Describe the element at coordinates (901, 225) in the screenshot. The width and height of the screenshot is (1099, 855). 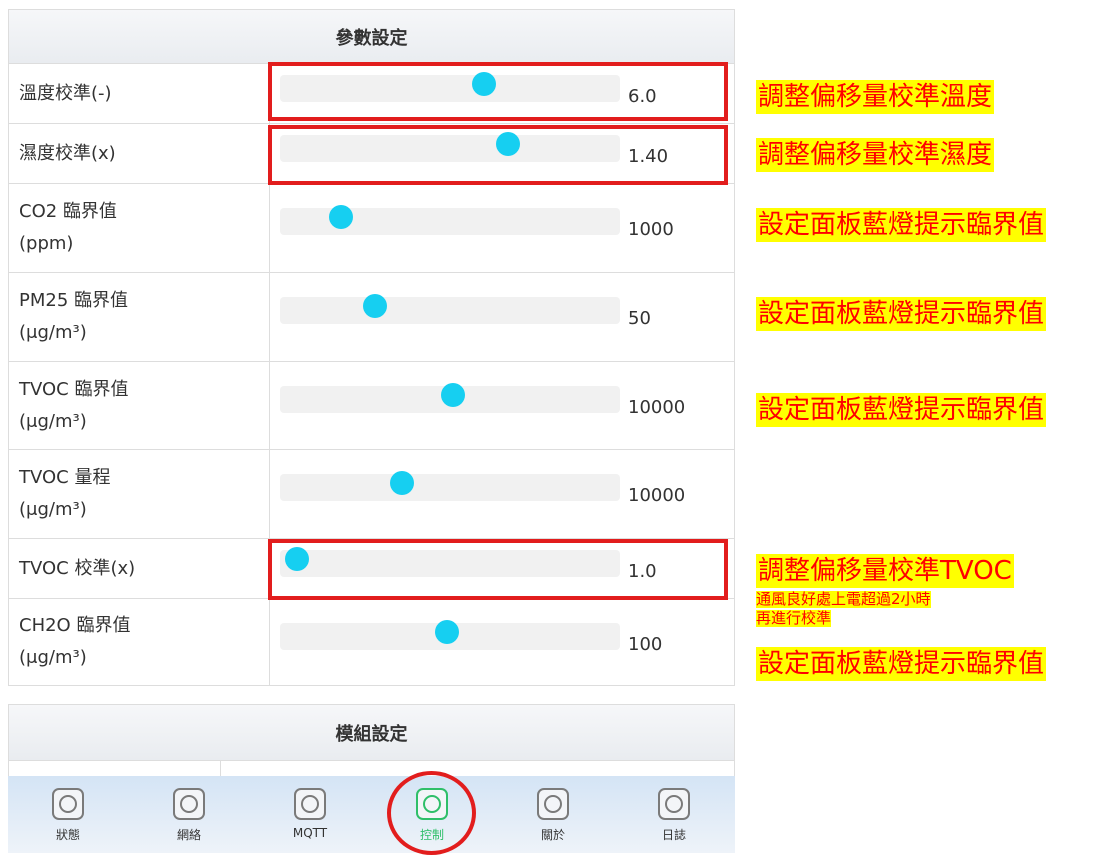
I see `annotation-co2: 設定面板藍燈提示臨界值` at that location.